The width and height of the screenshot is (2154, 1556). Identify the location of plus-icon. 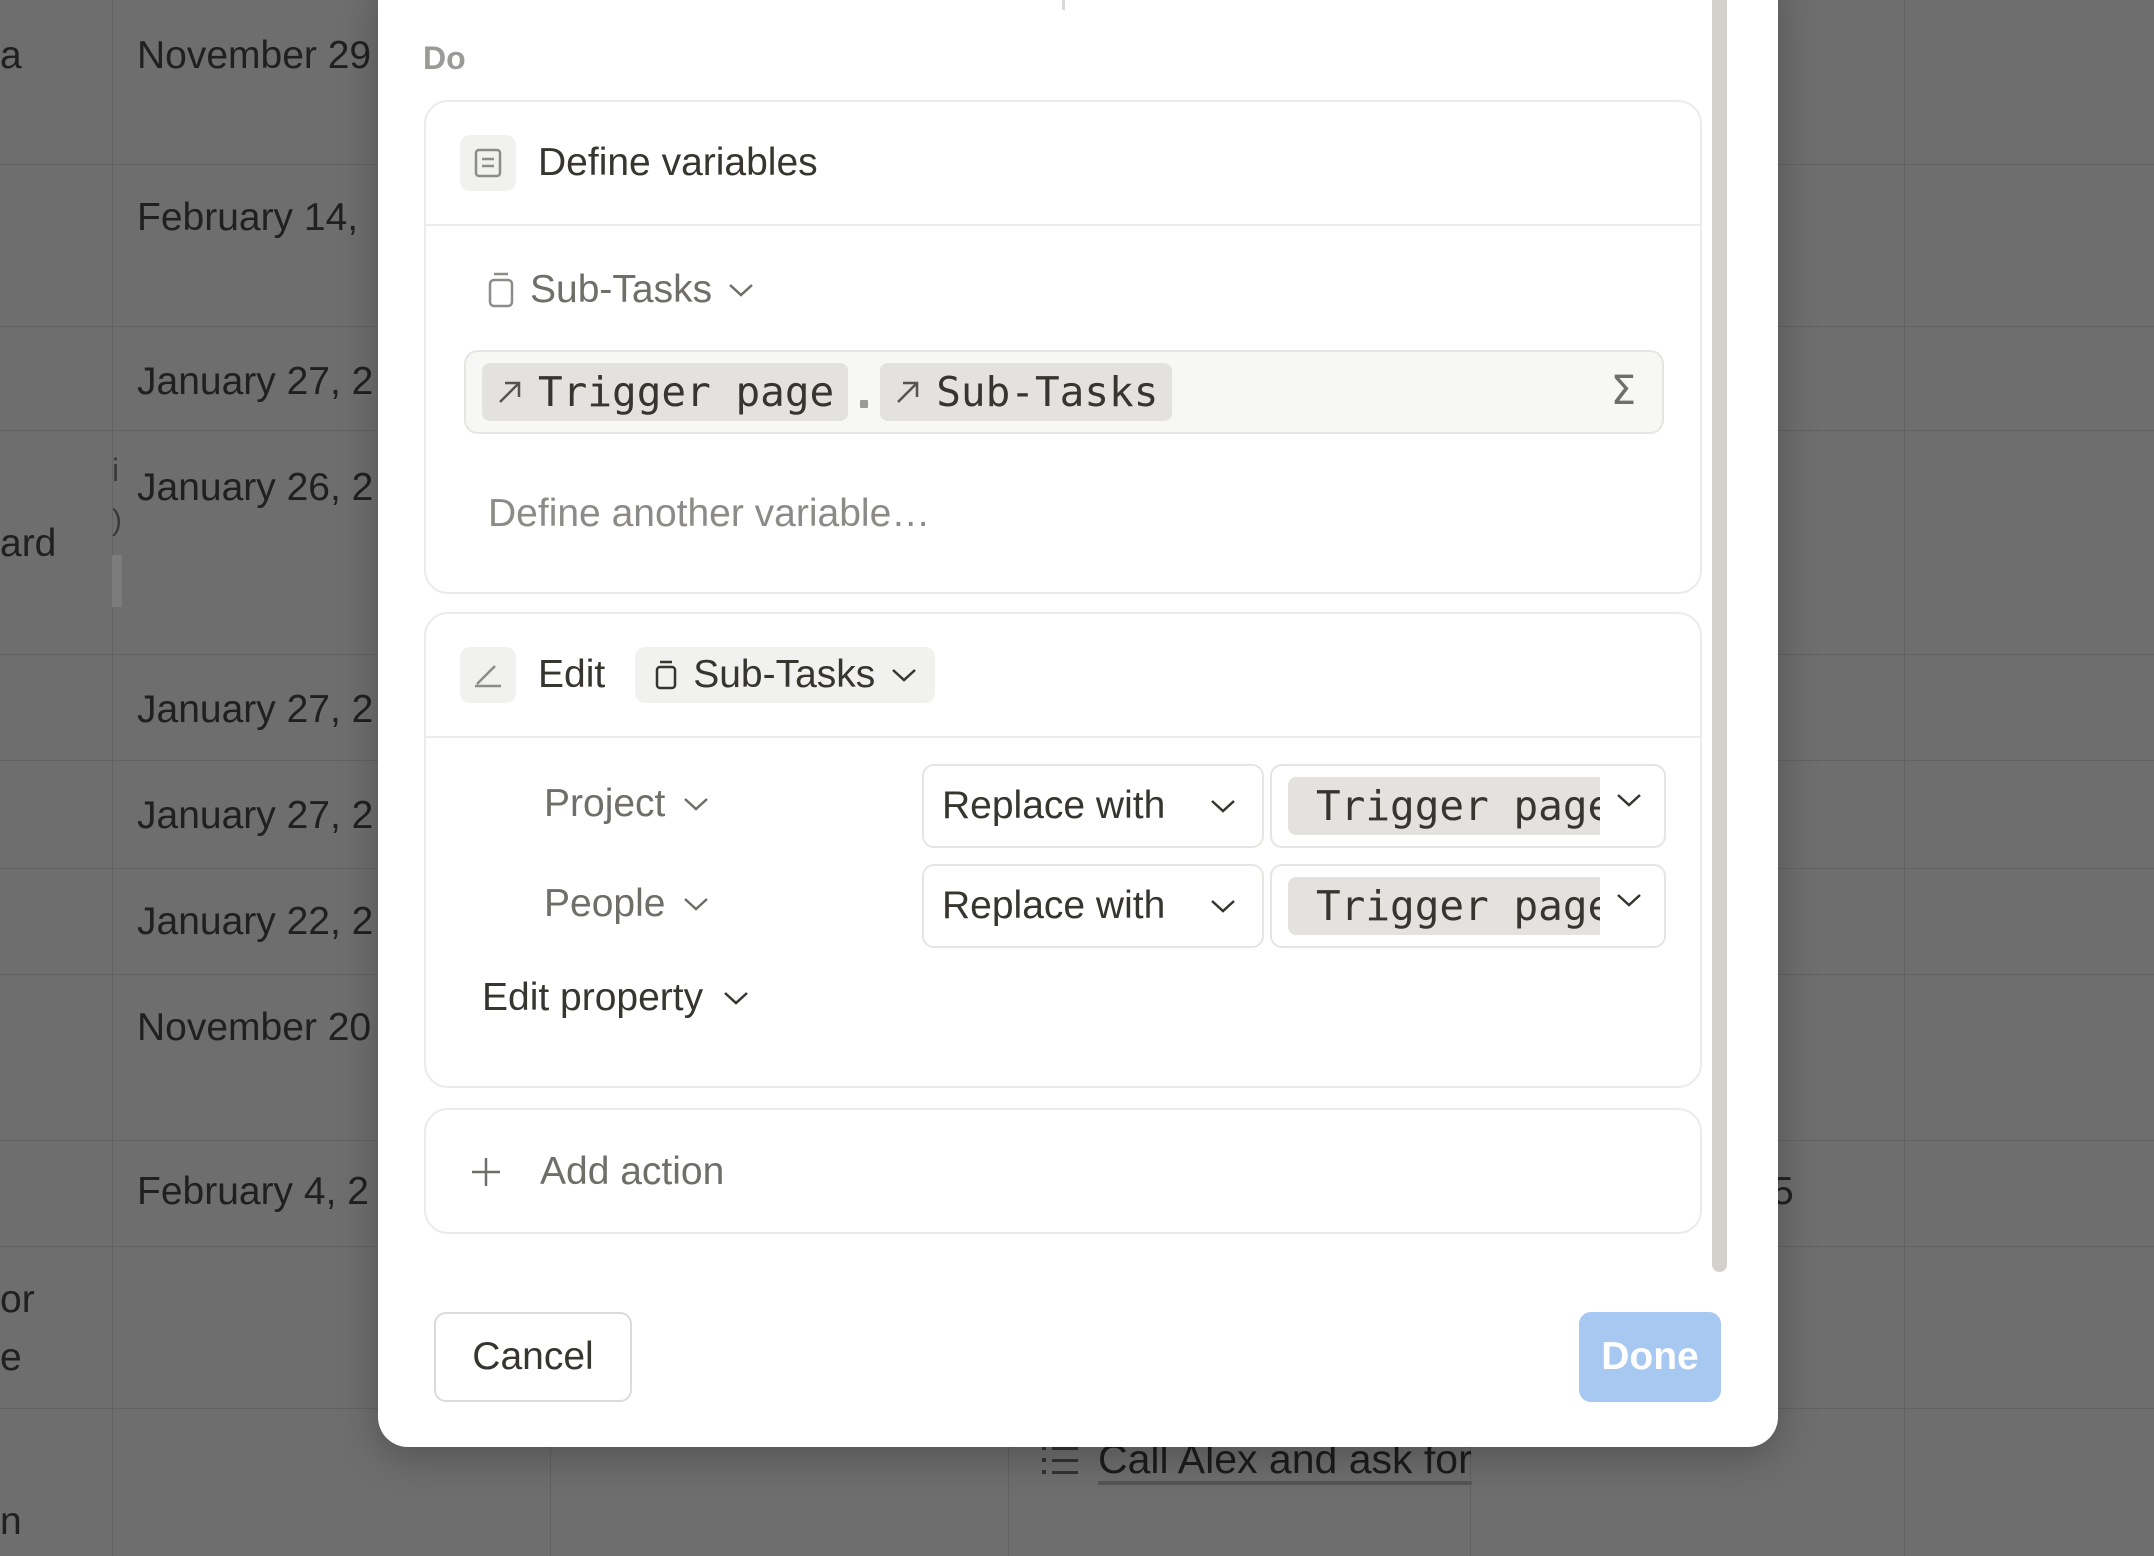
(486, 1172).